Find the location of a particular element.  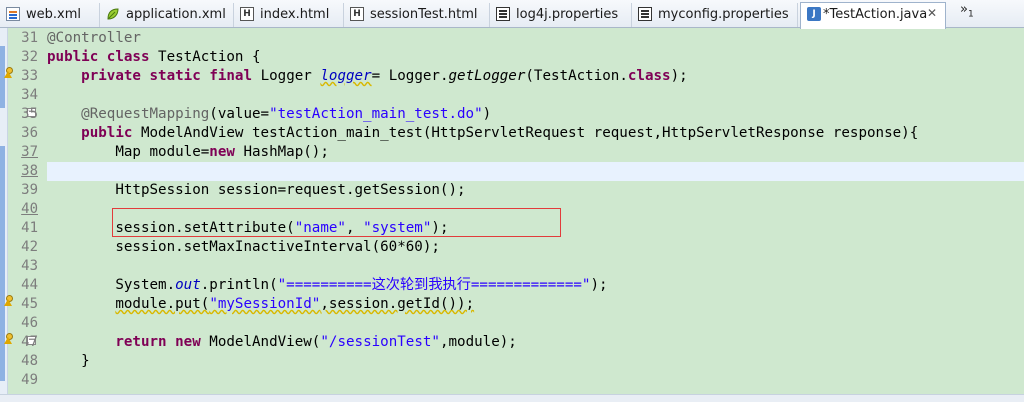

chevron-double-right-icon: » is located at coordinates (964, 9).